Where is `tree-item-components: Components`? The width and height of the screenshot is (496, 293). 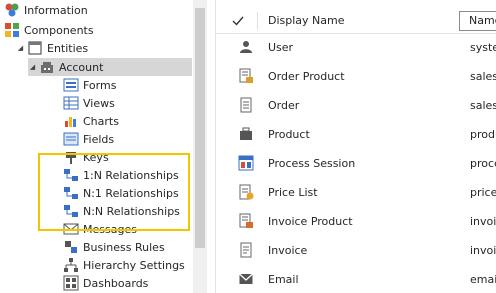 tree-item-components: Components is located at coordinates (49, 30).